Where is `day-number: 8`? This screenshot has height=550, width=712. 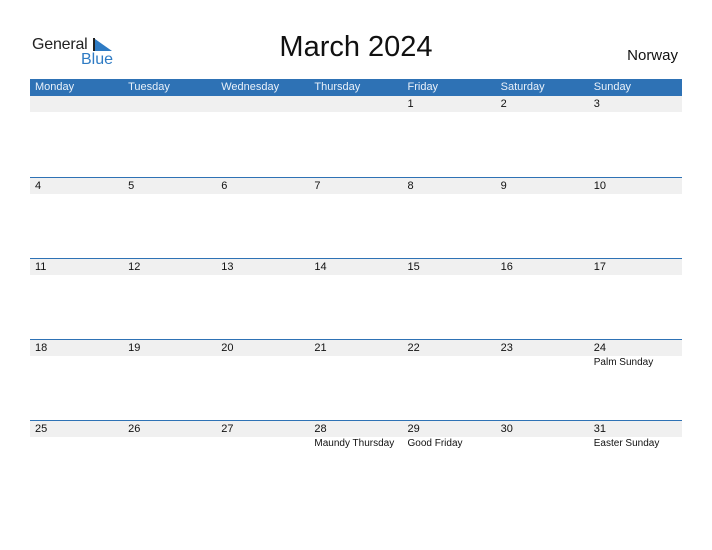 day-number: 8 is located at coordinates (410, 186).